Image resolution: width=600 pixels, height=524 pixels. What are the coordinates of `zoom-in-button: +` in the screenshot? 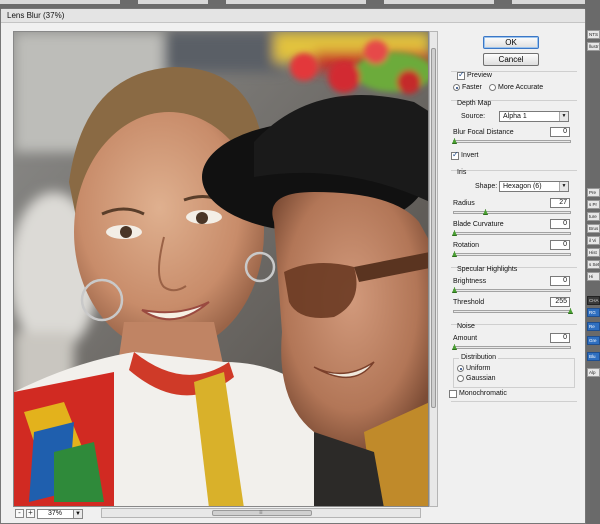 It's located at (30, 513).